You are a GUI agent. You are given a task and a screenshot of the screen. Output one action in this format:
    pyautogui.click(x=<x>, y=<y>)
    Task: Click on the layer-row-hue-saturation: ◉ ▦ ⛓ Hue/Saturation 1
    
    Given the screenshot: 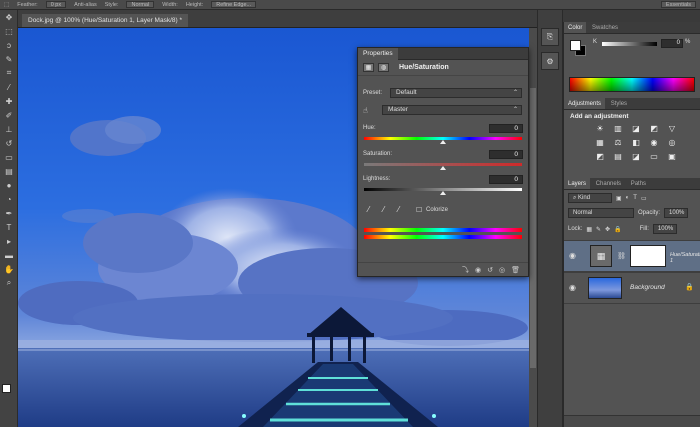 What is the action you would take?
    pyautogui.click(x=632, y=256)
    